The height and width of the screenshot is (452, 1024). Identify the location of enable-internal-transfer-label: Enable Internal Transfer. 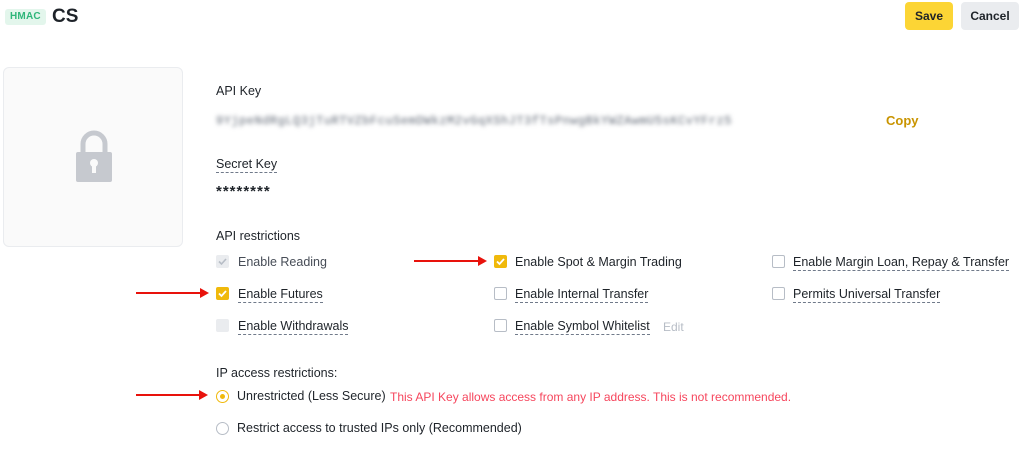
(582, 295).